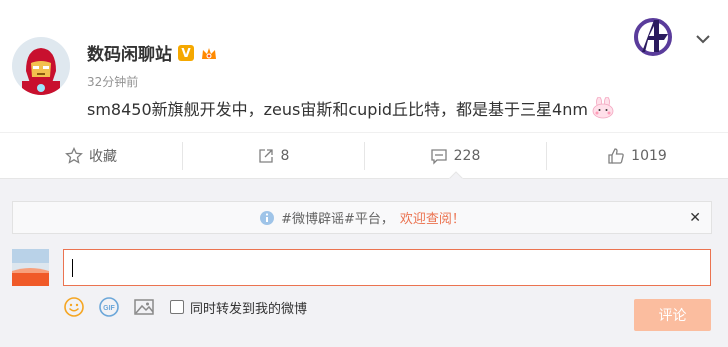 The width and height of the screenshot is (728, 347). Describe the element at coordinates (72, 267) in the screenshot. I see `text-caret` at that location.